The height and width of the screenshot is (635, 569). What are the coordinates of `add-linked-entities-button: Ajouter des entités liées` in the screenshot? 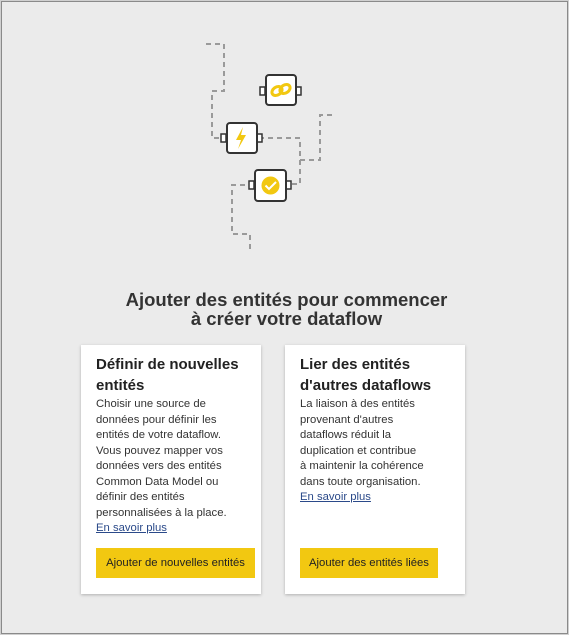 It's located at (369, 563).